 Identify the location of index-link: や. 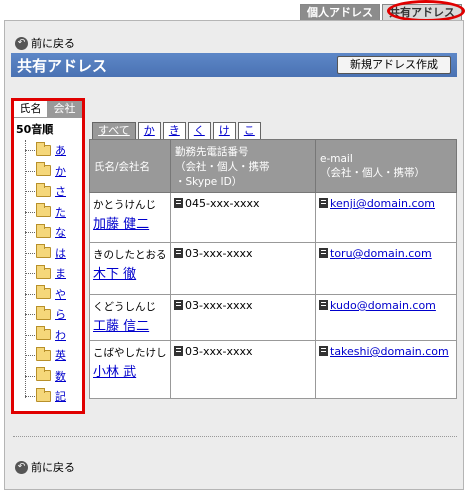
(60, 294).